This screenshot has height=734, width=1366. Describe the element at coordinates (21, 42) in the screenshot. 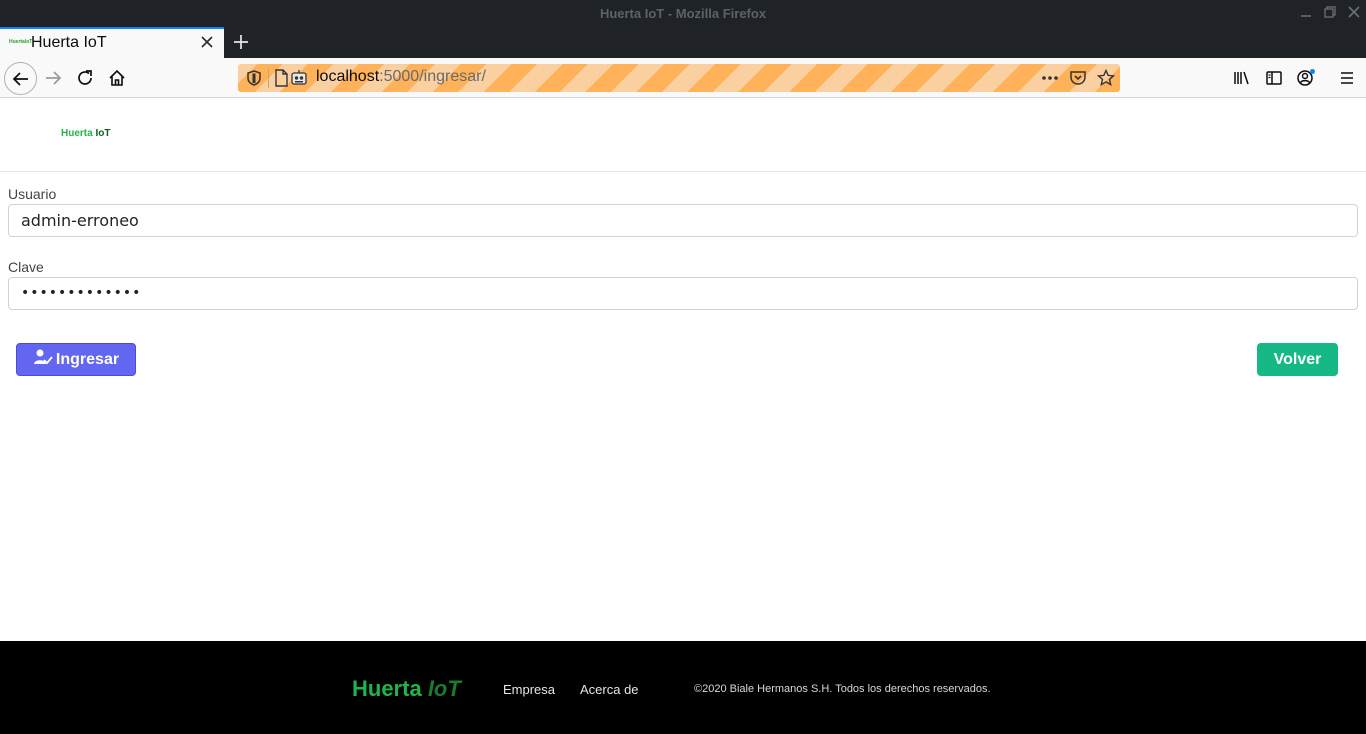

I see `favicon-icon: HuertaIoT` at that location.